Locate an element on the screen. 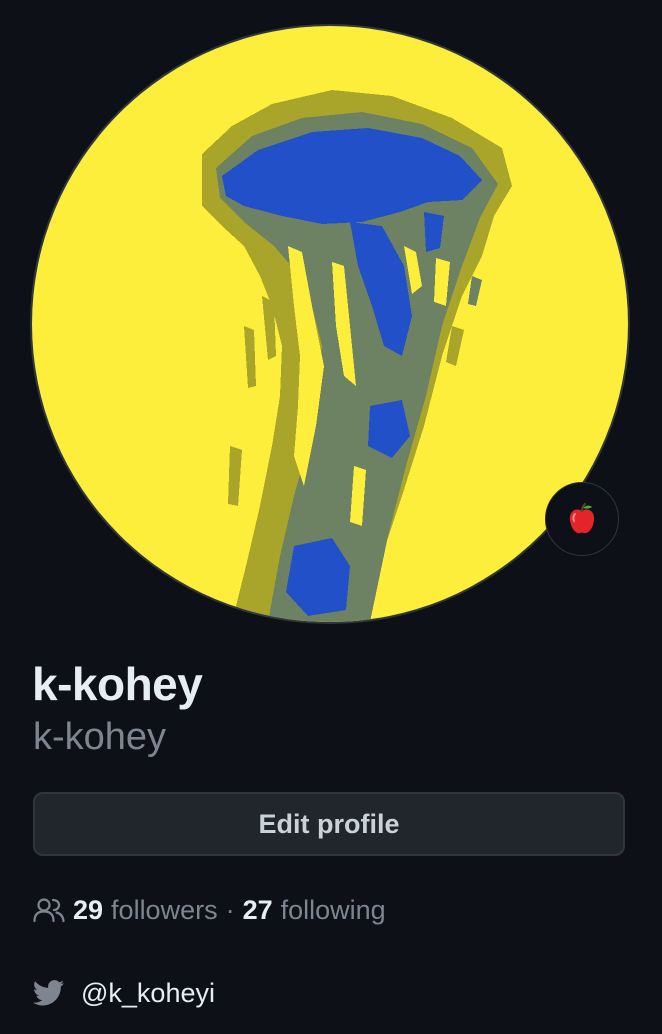 The width and height of the screenshot is (662, 1034). profile-username: k-kohey is located at coordinates (100, 737).